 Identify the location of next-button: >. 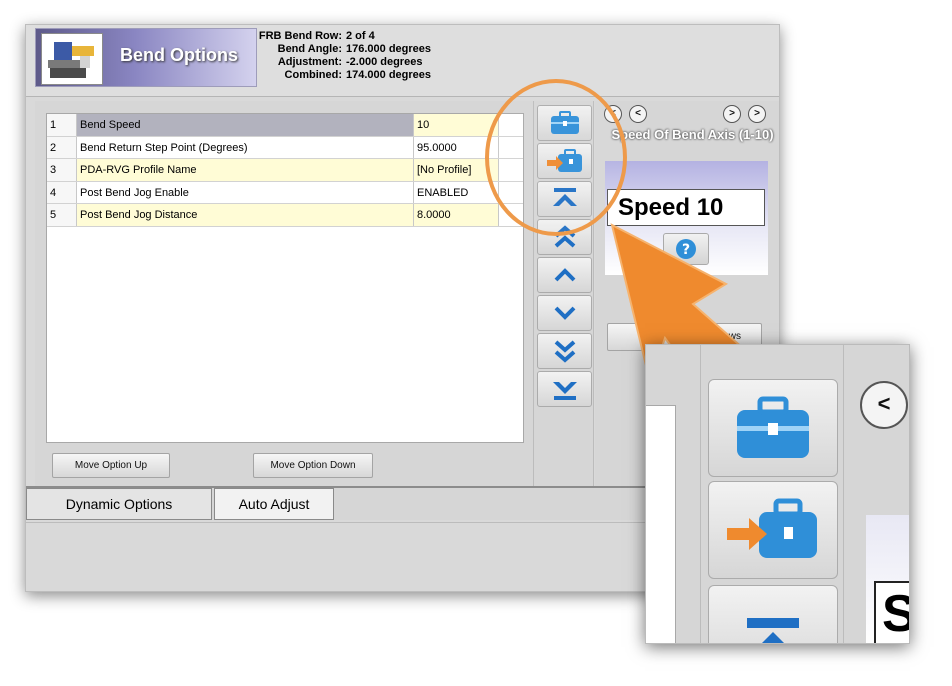
(732, 114).